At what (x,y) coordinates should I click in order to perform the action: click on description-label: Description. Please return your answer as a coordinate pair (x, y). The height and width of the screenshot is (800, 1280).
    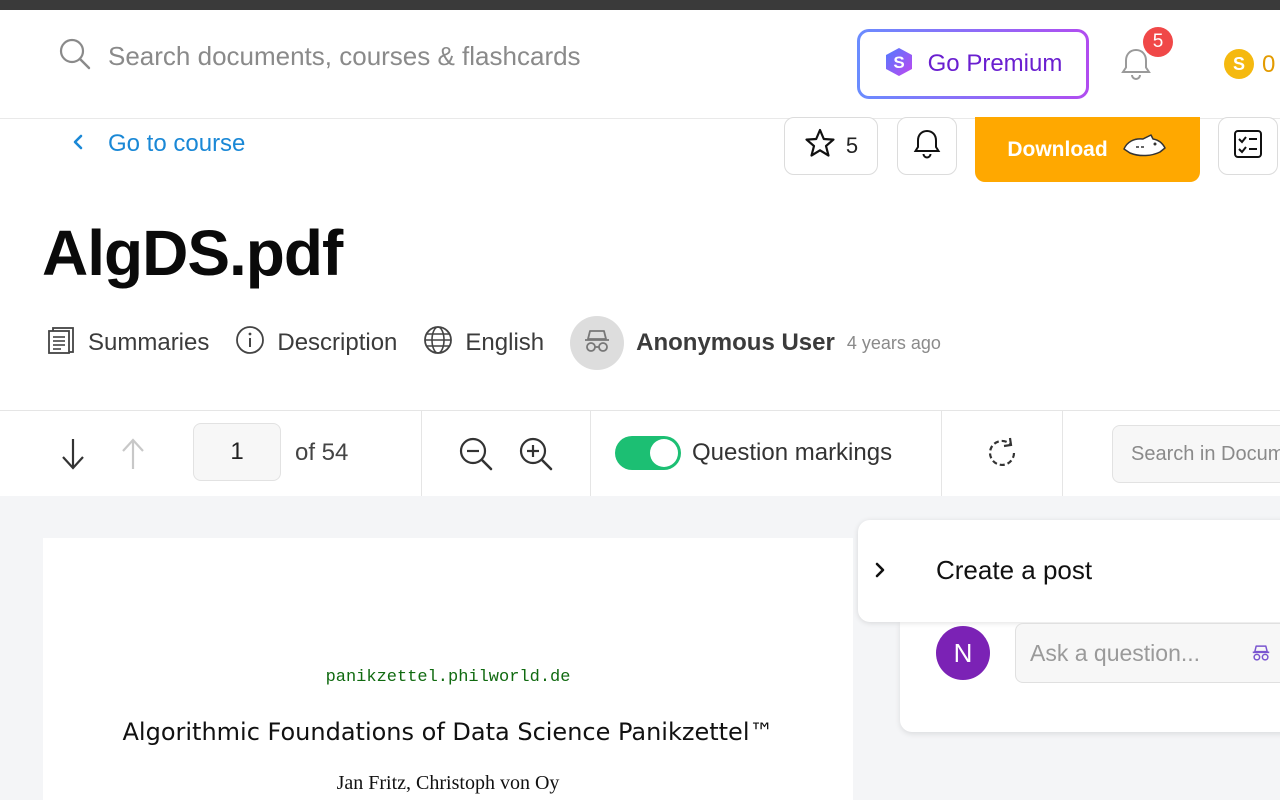
    Looking at the image, I should click on (337, 342).